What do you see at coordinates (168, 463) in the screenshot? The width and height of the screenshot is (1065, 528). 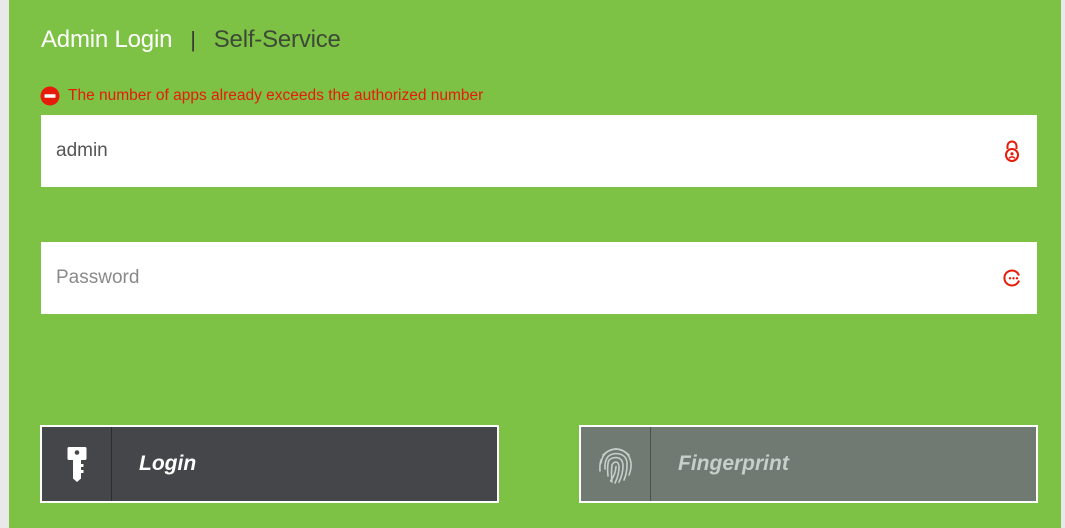 I see `login-label: Login` at bounding box center [168, 463].